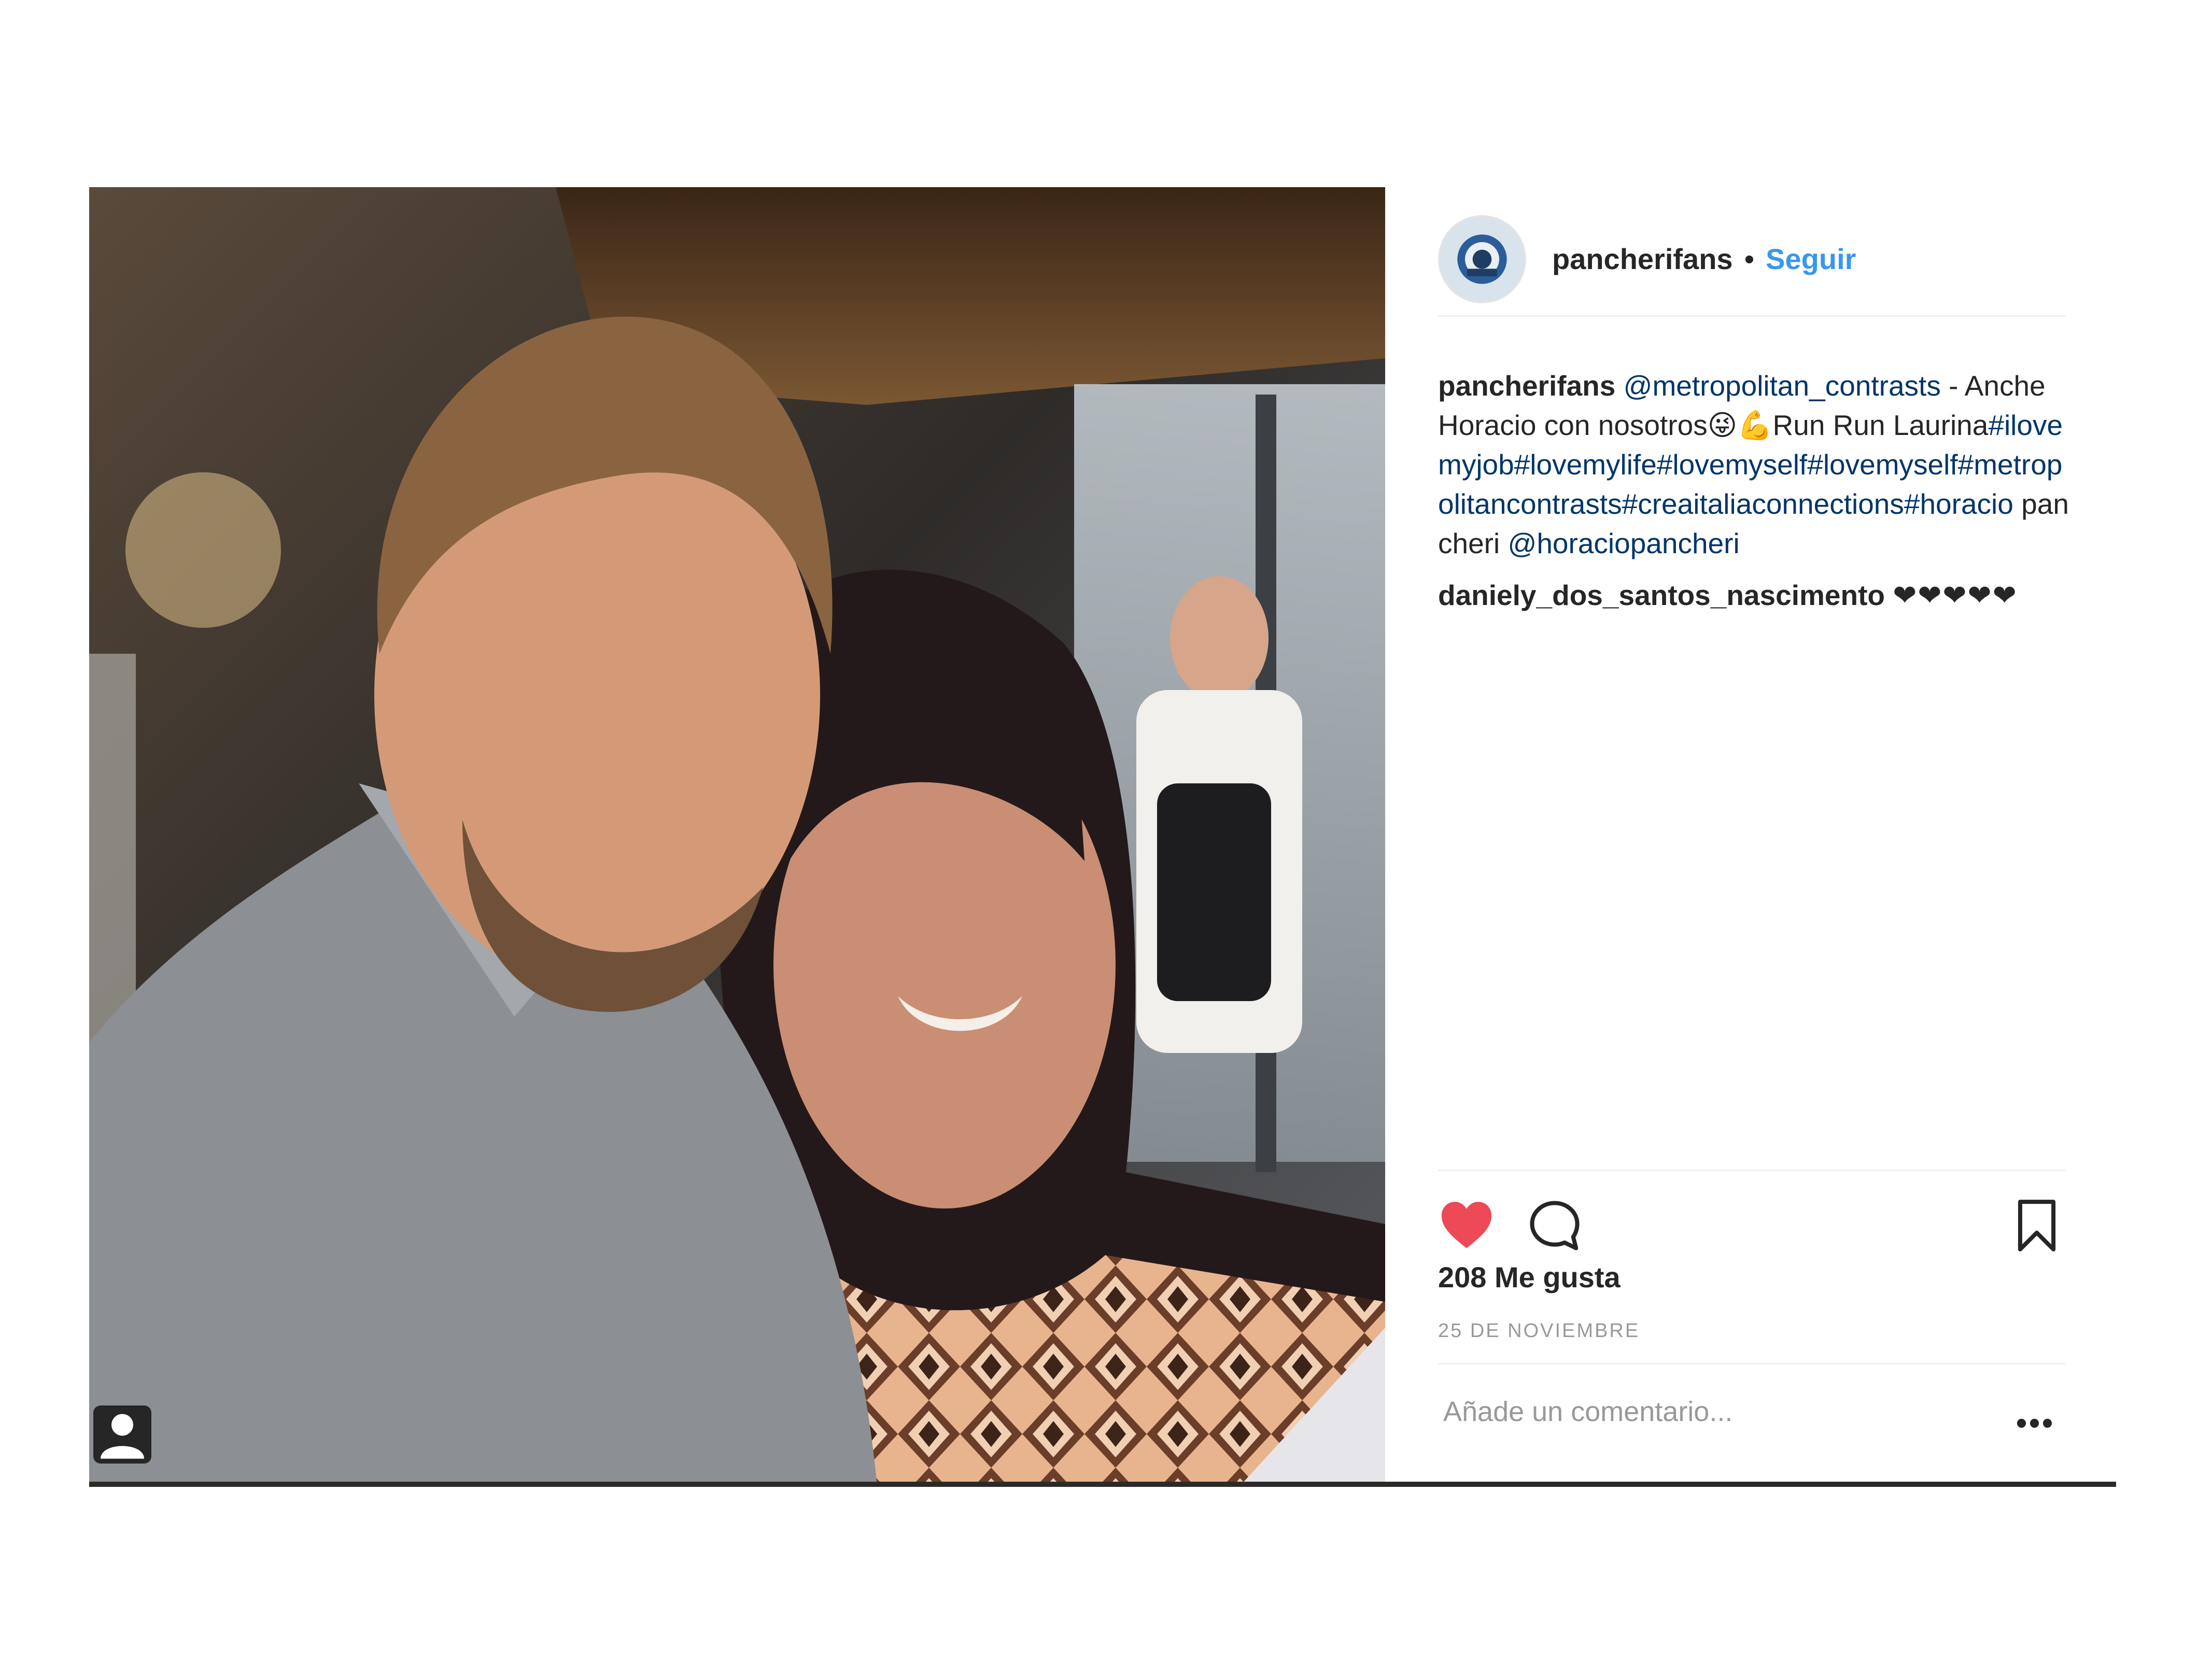  I want to click on badge-logo-icon, so click(1482, 259).